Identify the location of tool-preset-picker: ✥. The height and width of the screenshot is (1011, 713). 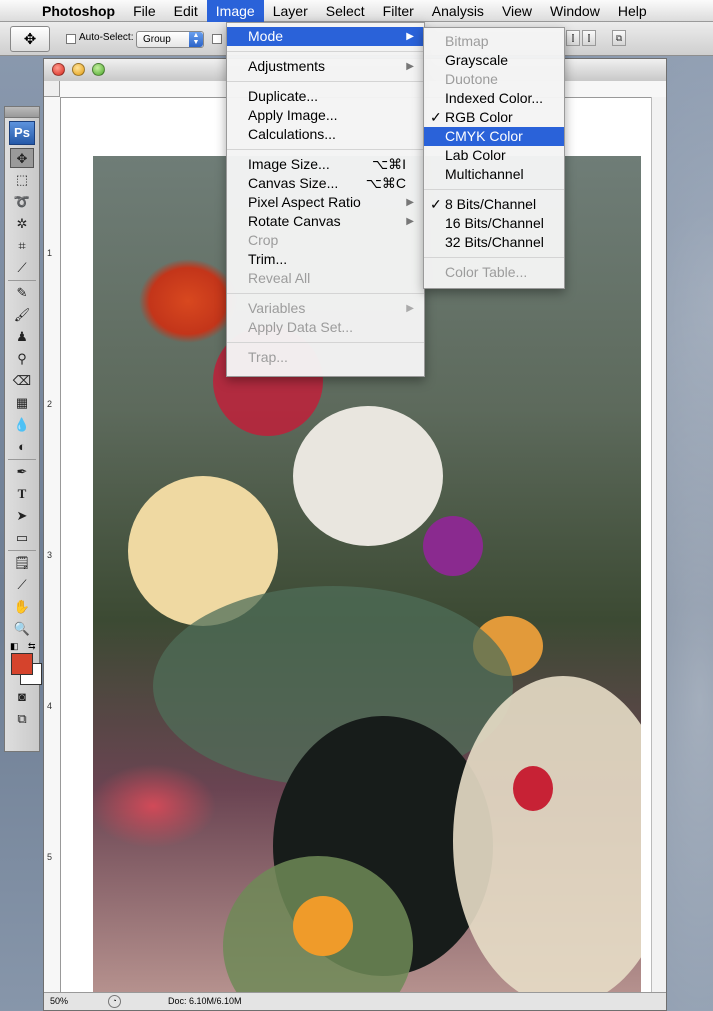
(30, 39).